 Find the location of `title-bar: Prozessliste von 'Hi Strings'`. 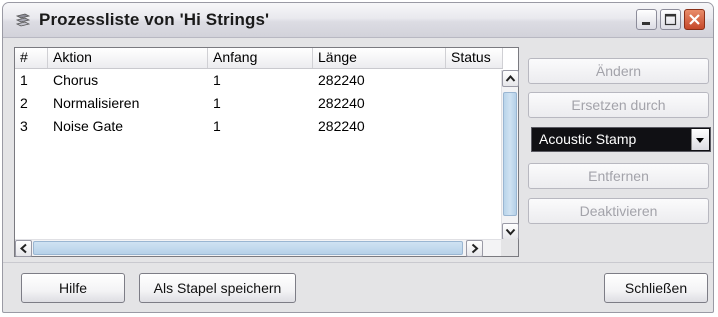

title-bar: Prozessliste von 'Hi Strings' is located at coordinates (358, 20).